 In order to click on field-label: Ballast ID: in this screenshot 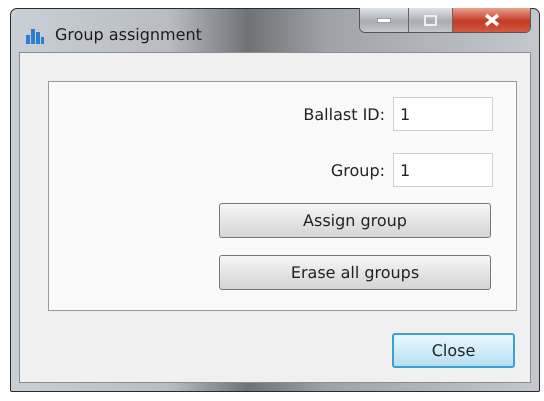, I will do `click(344, 114)`.